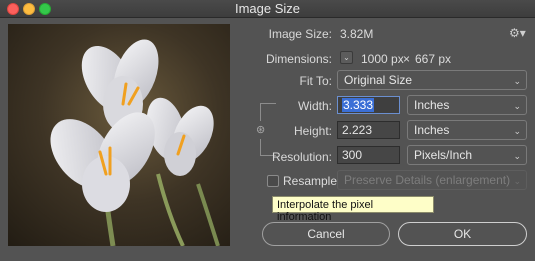  Describe the element at coordinates (467, 130) in the screenshot. I see `height-unit-select: Inches ⌄` at that location.